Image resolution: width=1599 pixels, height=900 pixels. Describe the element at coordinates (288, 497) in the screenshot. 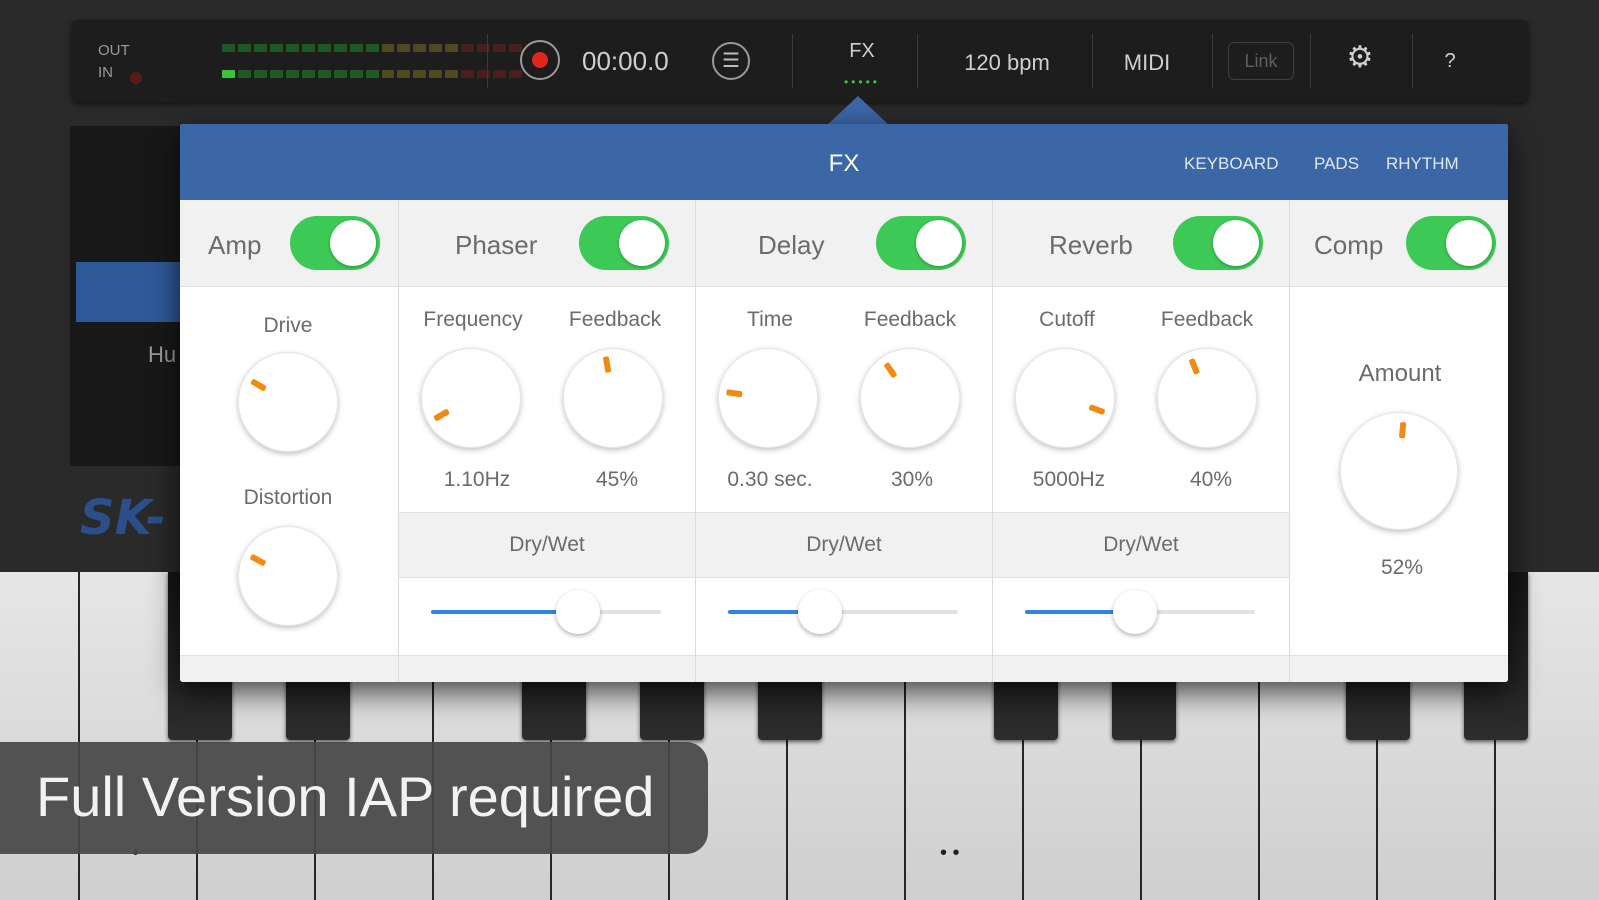

I see `distortion-label: Distortion` at that location.